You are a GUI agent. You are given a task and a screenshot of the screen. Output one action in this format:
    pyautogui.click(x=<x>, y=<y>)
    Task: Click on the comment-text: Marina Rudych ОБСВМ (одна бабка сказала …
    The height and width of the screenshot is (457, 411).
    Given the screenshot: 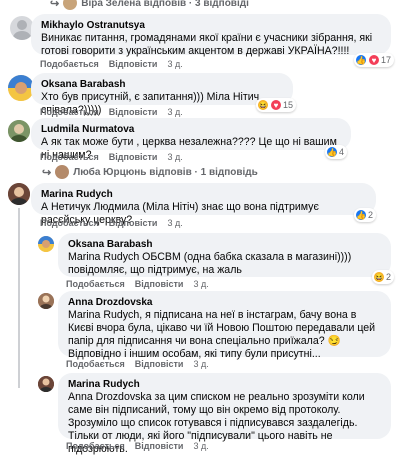 What is the action you would take?
    pyautogui.click(x=210, y=263)
    